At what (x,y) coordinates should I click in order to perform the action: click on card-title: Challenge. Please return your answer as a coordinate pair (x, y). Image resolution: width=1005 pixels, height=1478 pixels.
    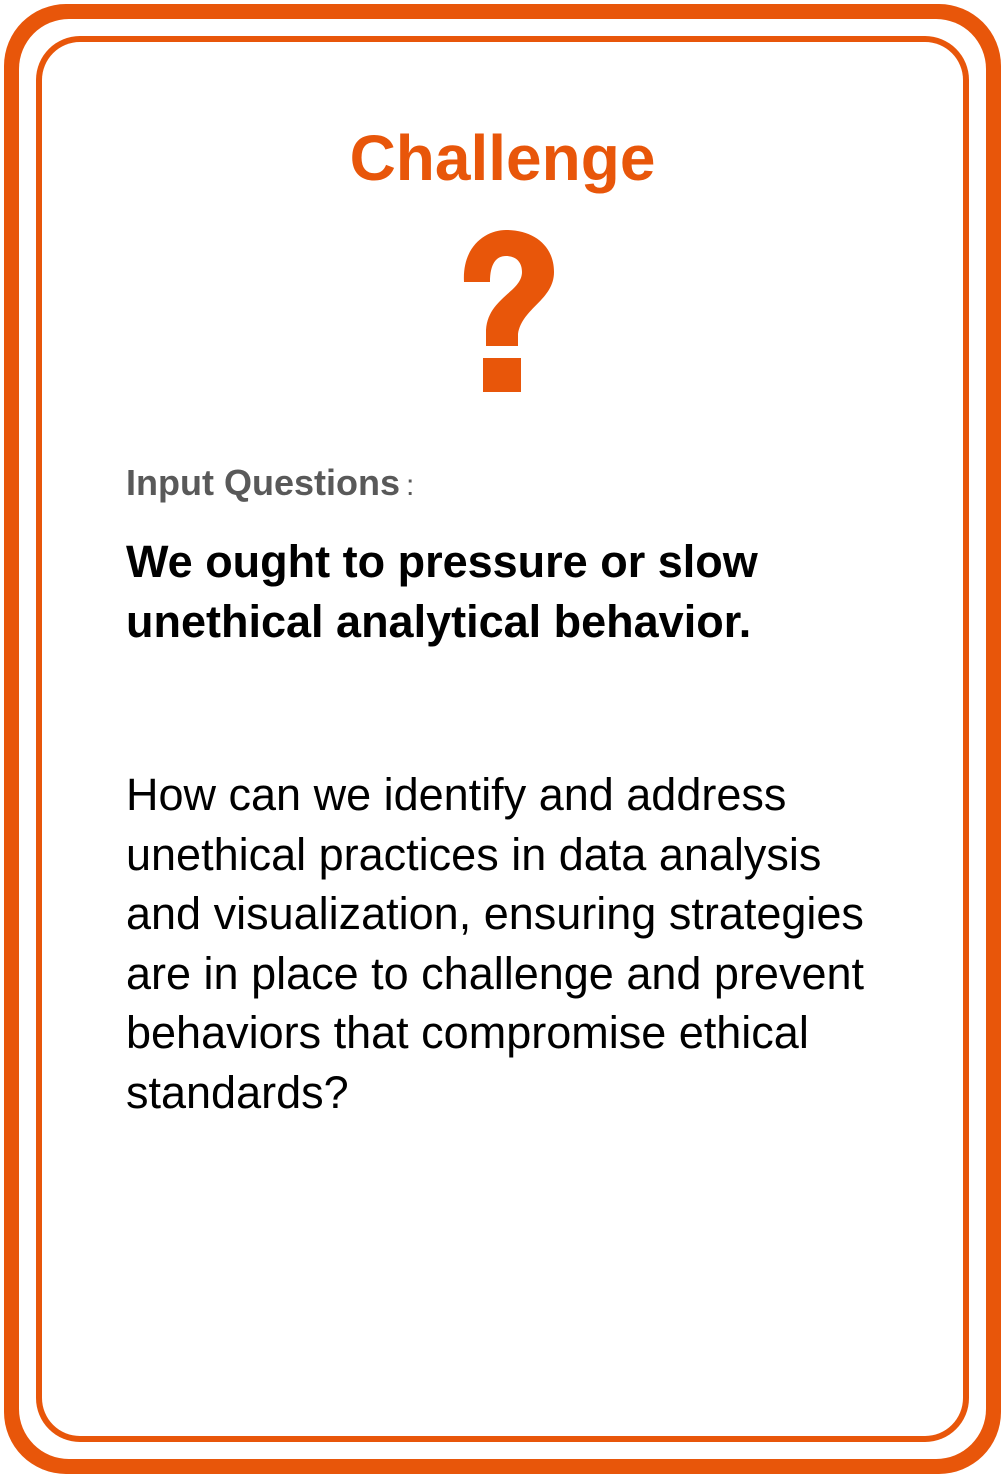
    Looking at the image, I should click on (502, 158).